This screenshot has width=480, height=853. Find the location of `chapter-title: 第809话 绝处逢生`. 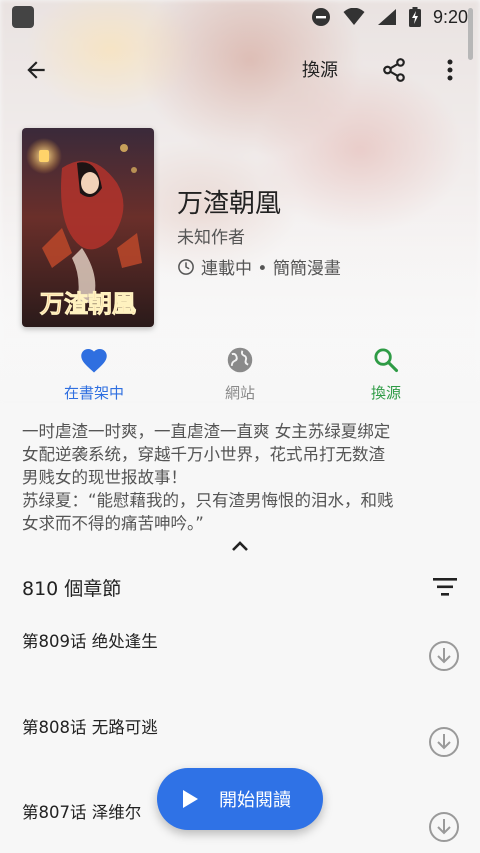

chapter-title: 第809话 绝处逢生 is located at coordinates (90, 641).